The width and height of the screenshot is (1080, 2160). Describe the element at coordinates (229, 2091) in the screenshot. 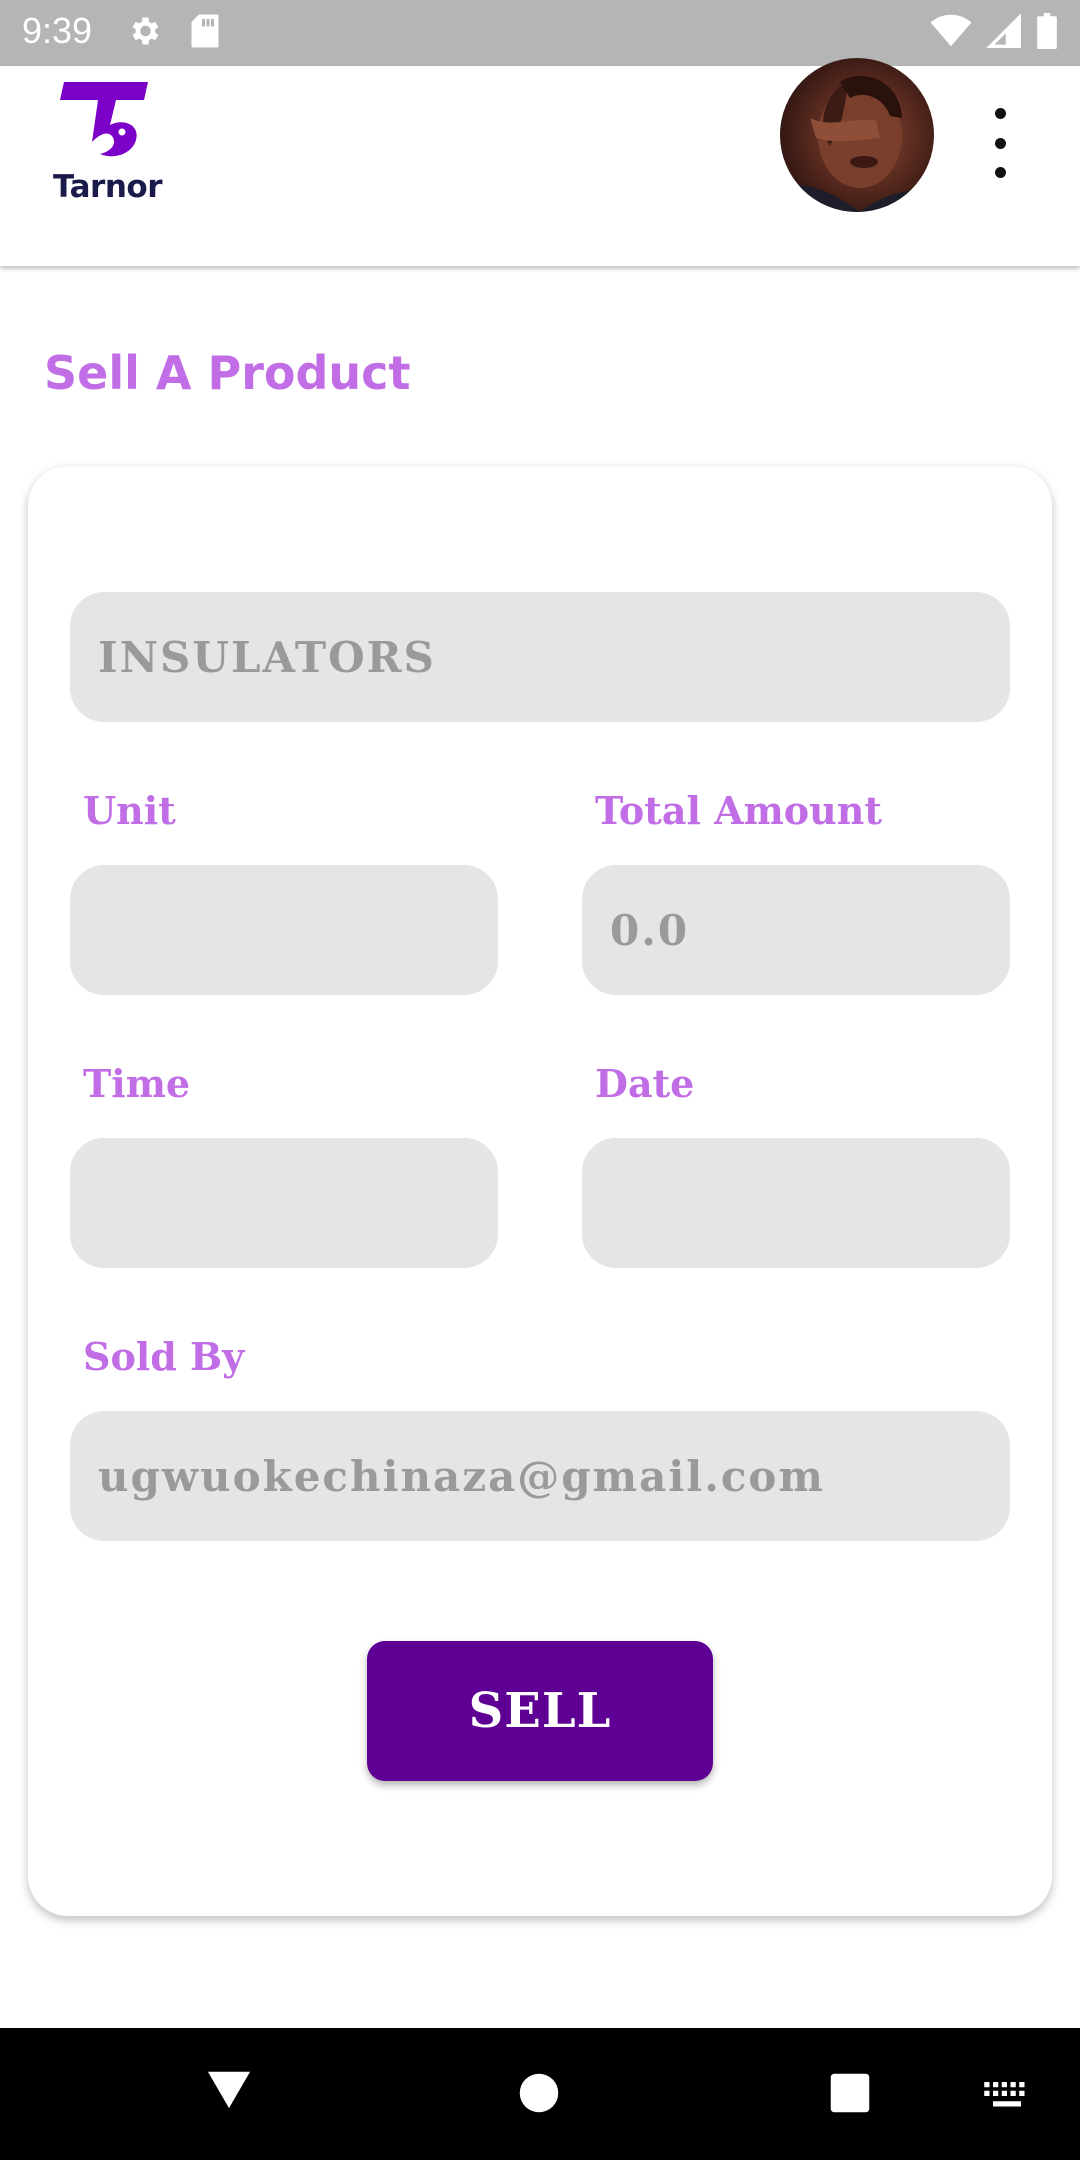

I see `back-icon` at that location.